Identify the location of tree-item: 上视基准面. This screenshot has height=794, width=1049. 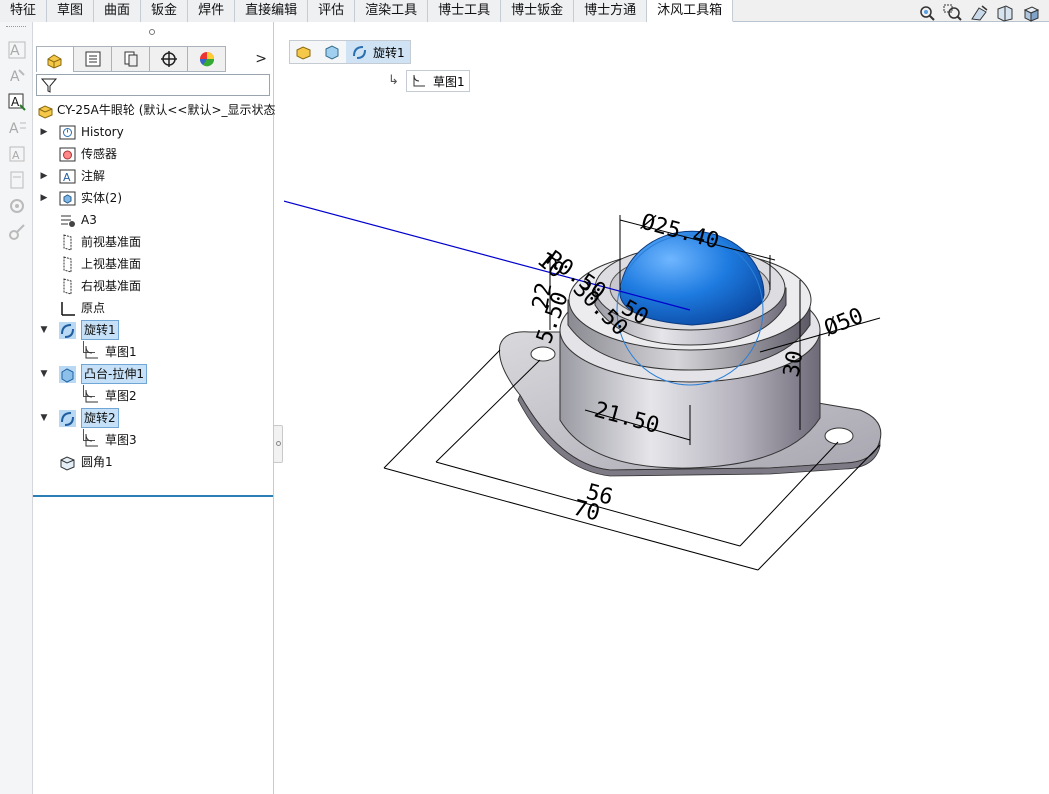
(153, 264).